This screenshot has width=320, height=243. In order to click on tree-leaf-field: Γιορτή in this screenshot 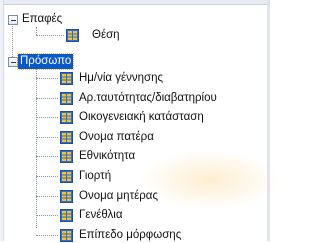, I will do `click(95, 176)`.